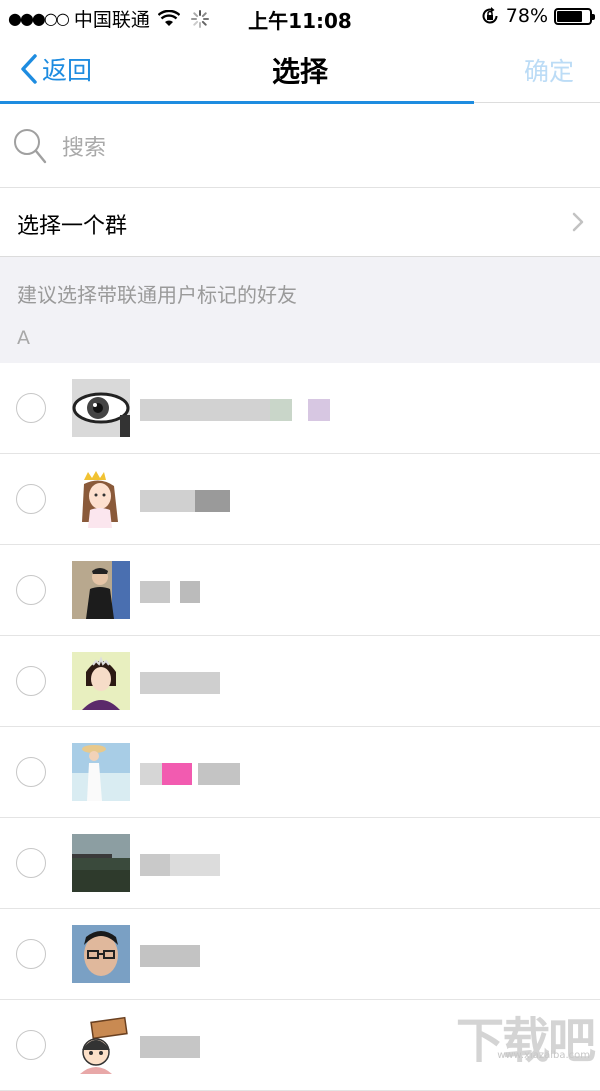  I want to click on nav-bar: 返回 选择 确定, so click(300, 69).